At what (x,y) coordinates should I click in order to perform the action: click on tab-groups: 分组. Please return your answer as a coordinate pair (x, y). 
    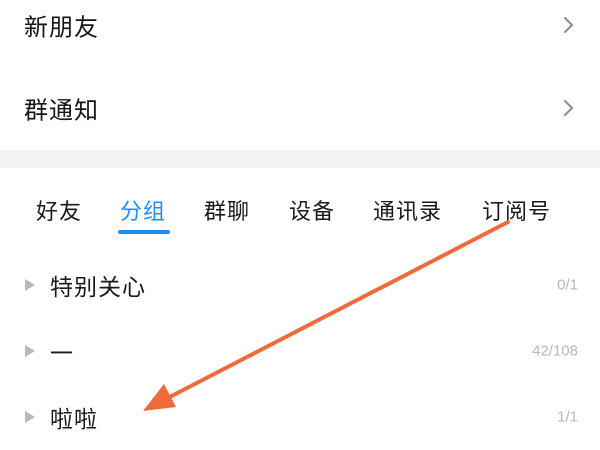
    Looking at the image, I should click on (143, 210).